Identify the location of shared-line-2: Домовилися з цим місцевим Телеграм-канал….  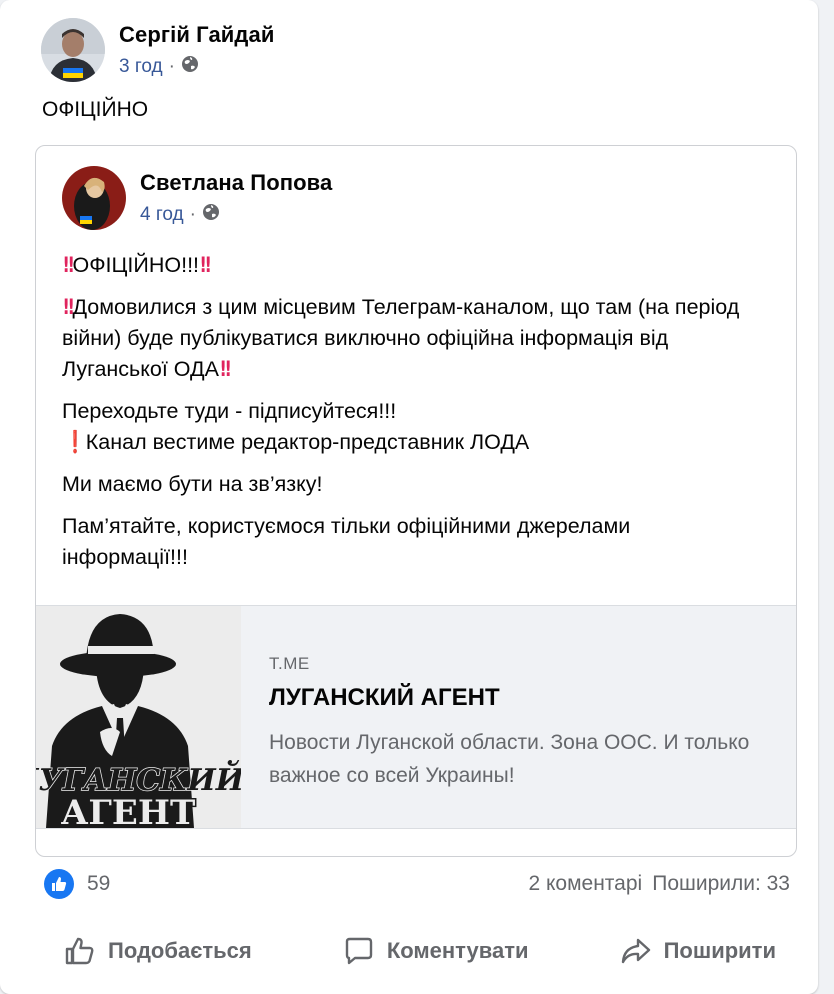
(401, 338).